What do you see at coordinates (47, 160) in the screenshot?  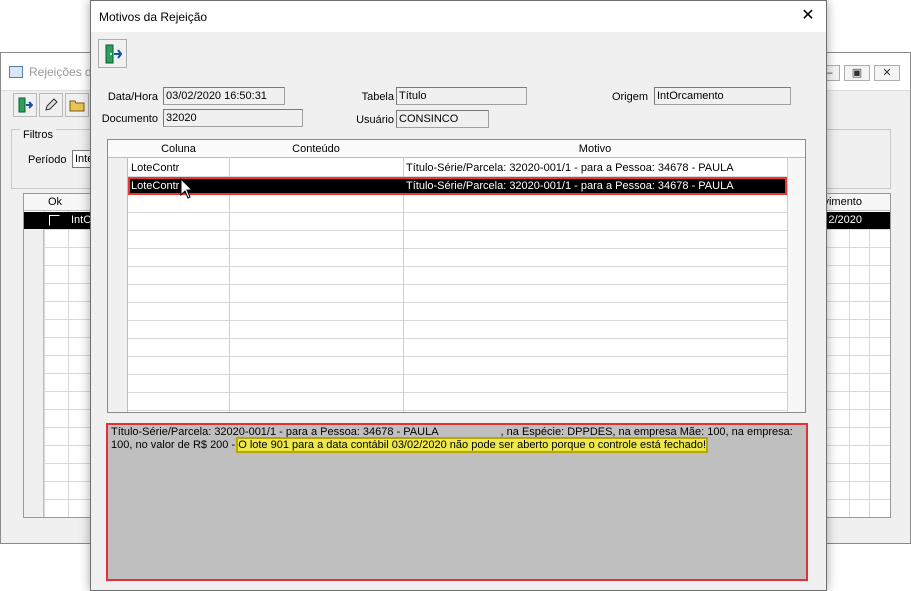 I see `period-label: Período` at bounding box center [47, 160].